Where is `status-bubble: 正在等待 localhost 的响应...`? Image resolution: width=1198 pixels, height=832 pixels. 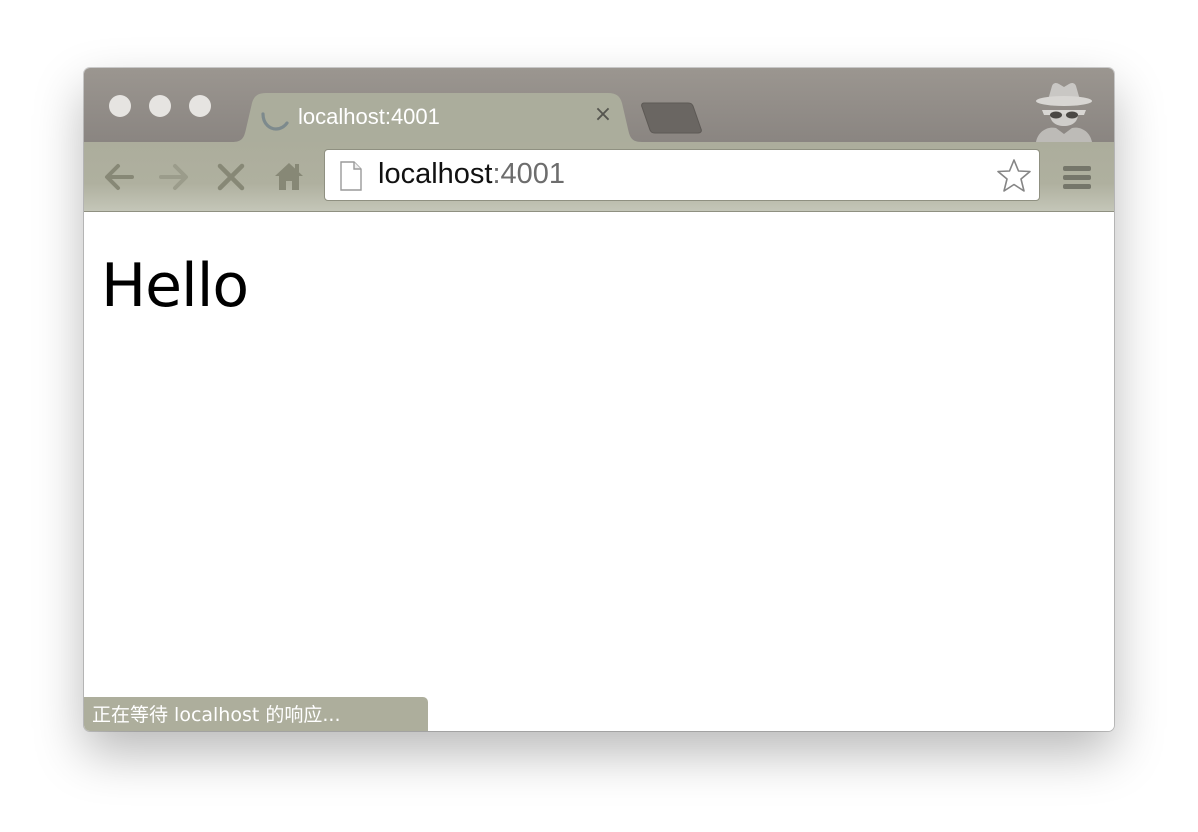 status-bubble: 正在等待 localhost 的响应... is located at coordinates (256, 714).